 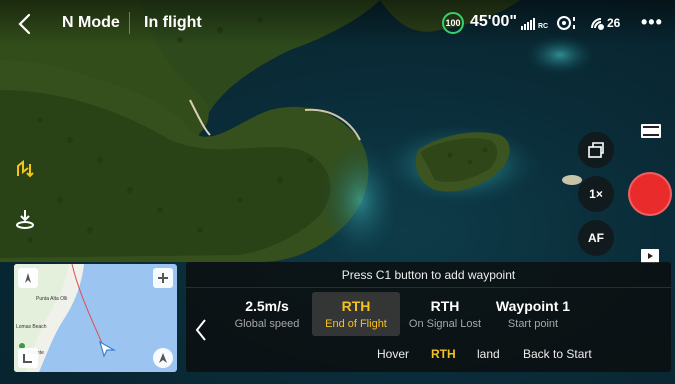 What do you see at coordinates (91, 23) in the screenshot?
I see `flight-mode-label: N Mode` at bounding box center [91, 23].